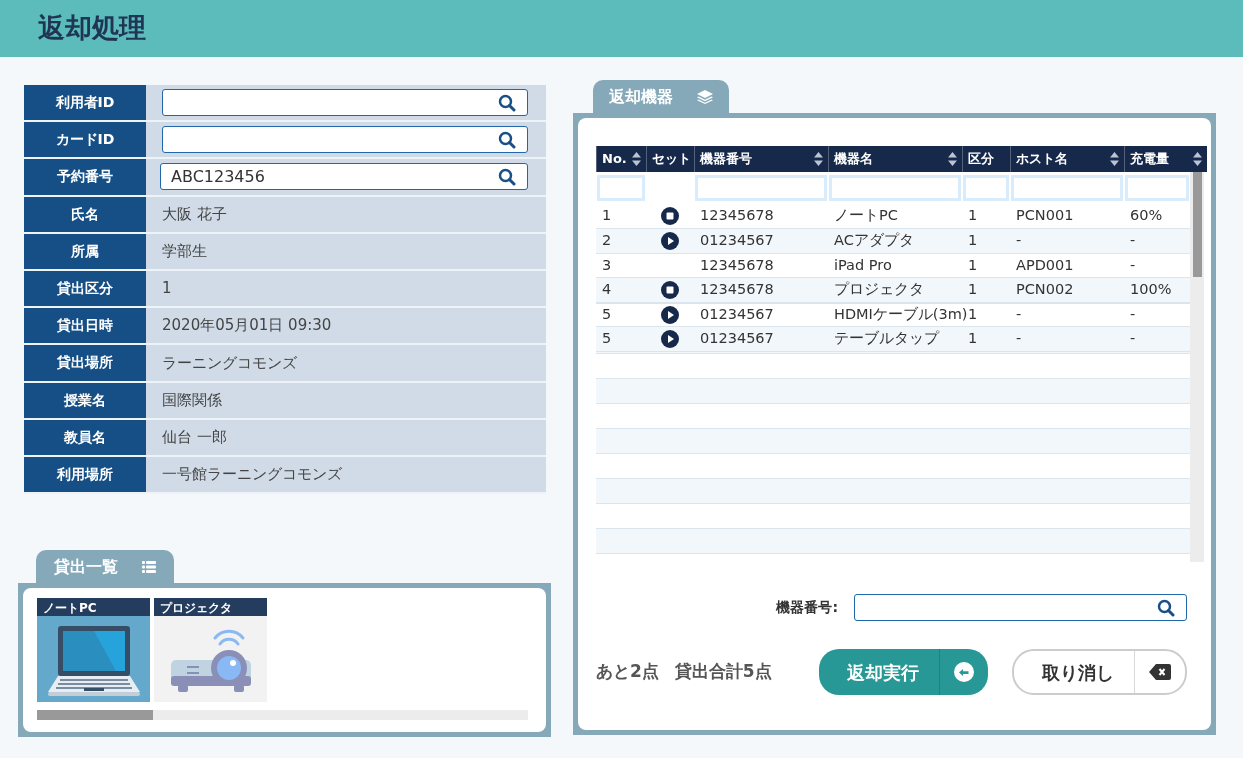 The width and height of the screenshot is (1243, 758). Describe the element at coordinates (344, 177) in the screenshot. I see `search-field: ABC123456` at that location.